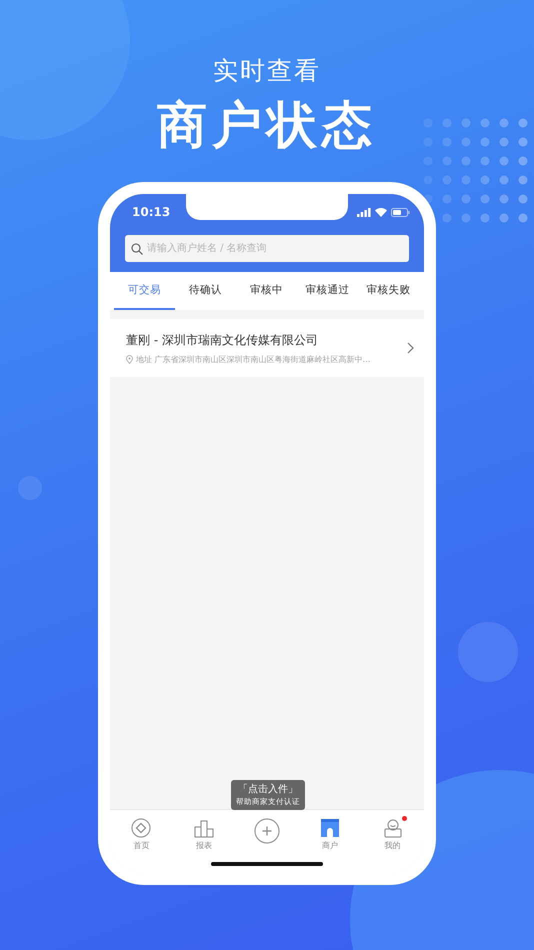 The height and width of the screenshot is (950, 534). What do you see at coordinates (327, 291) in the screenshot?
I see `status-tab: 审核通过` at bounding box center [327, 291].